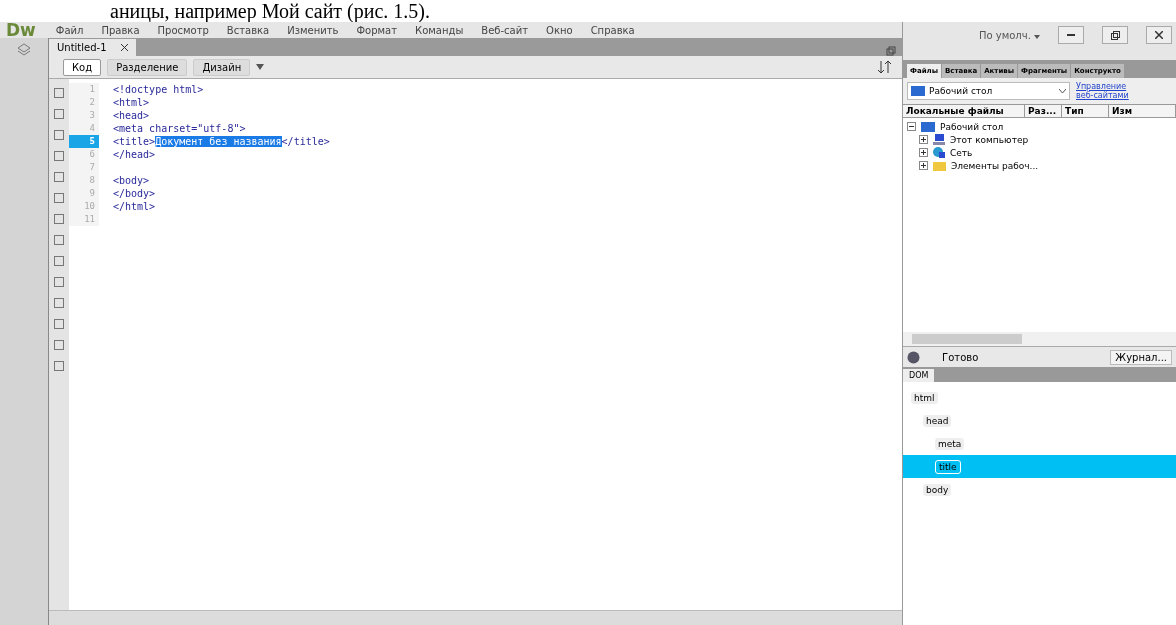  What do you see at coordinates (84, 115) in the screenshot?
I see `line-number: 3` at bounding box center [84, 115].